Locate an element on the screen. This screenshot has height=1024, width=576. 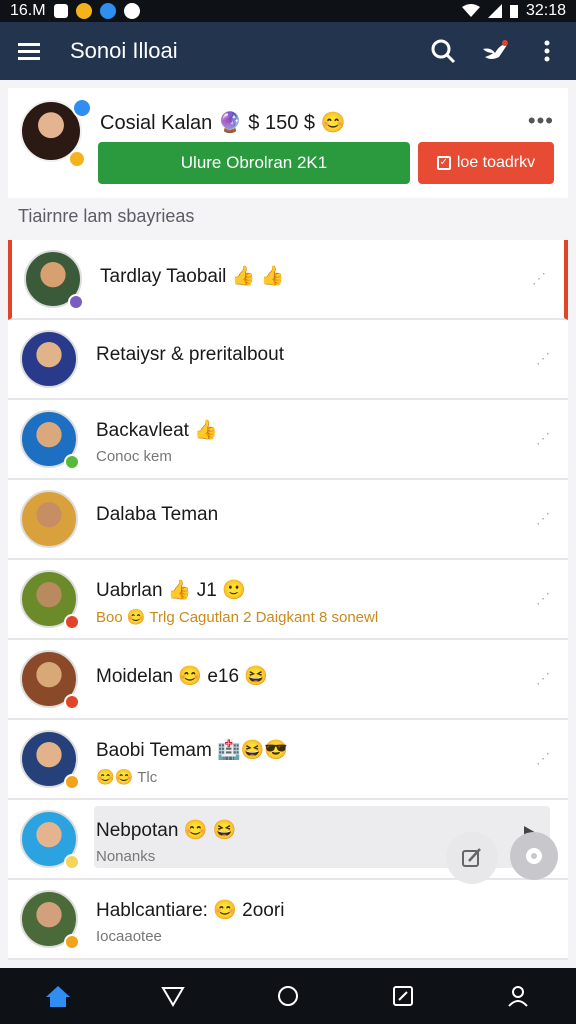
notification-icon is located at coordinates (60, 11).